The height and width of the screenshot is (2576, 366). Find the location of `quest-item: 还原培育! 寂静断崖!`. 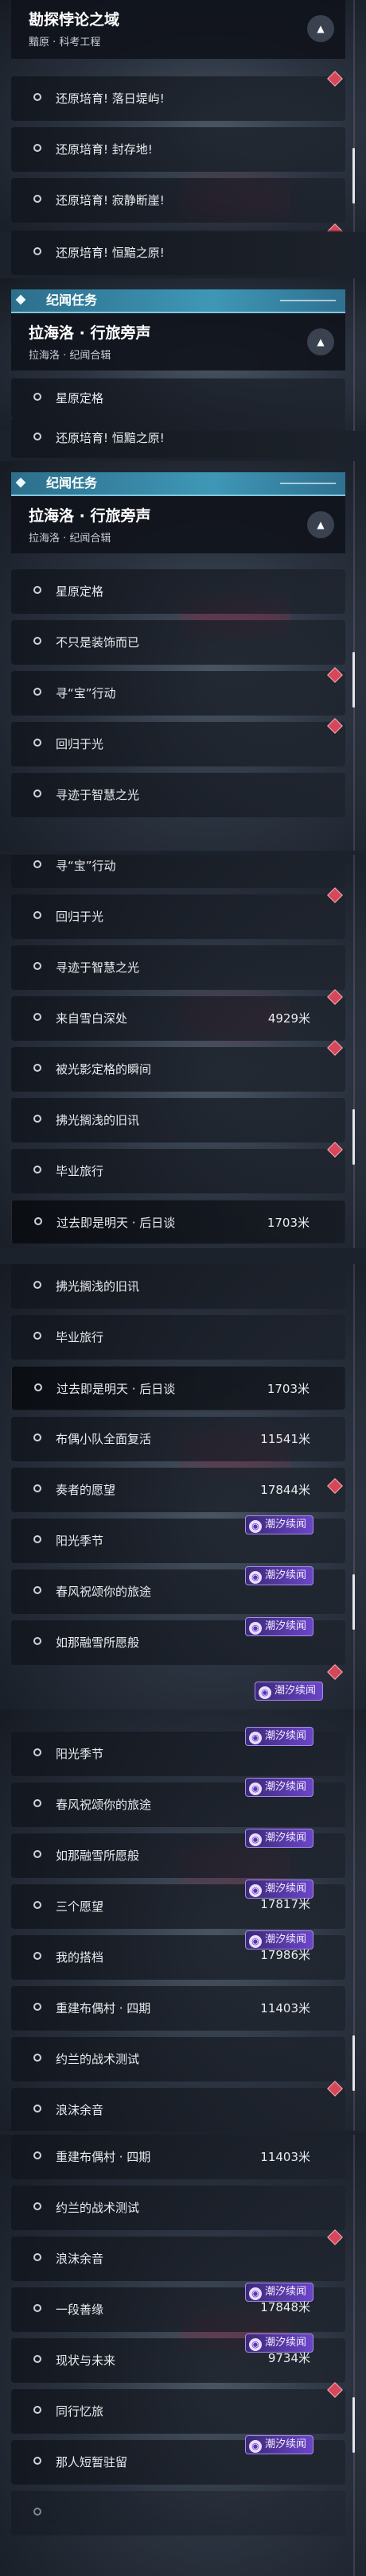

quest-item: 还原培育! 寂静断崖! is located at coordinates (178, 201).